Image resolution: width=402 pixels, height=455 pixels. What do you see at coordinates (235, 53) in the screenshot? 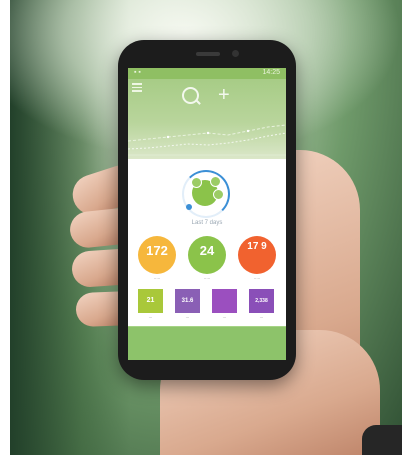
I see `phone-camera` at bounding box center [235, 53].